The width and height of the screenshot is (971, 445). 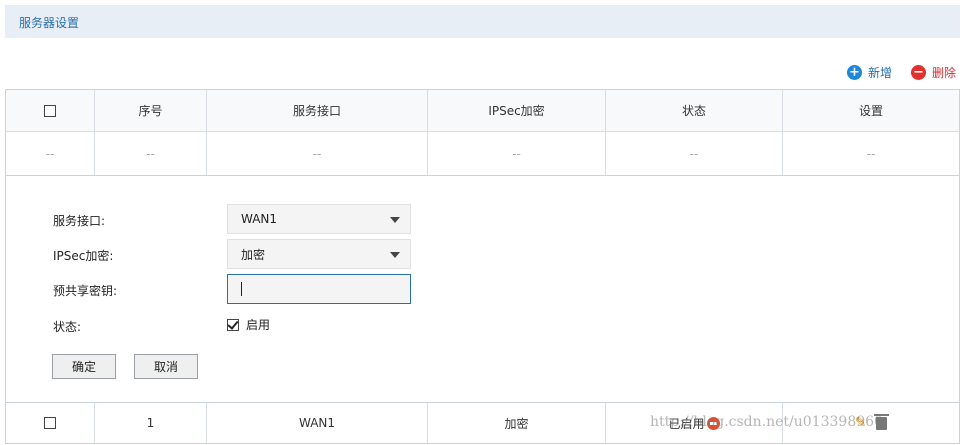 What do you see at coordinates (870, 111) in the screenshot?
I see `column-header-settings: 设置` at bounding box center [870, 111].